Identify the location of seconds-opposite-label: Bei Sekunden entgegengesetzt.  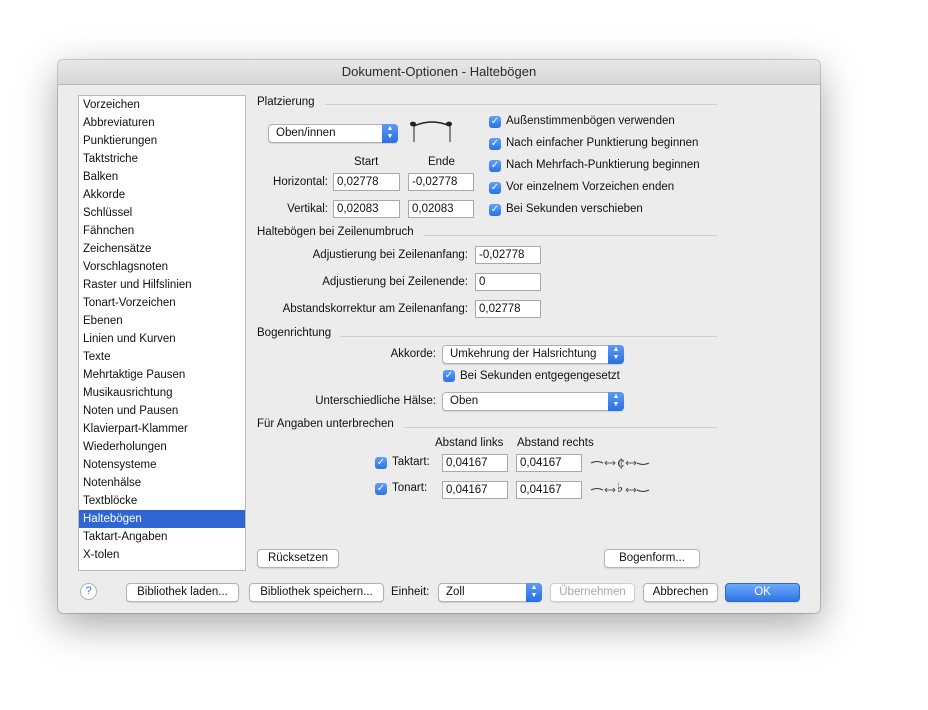
(540, 376).